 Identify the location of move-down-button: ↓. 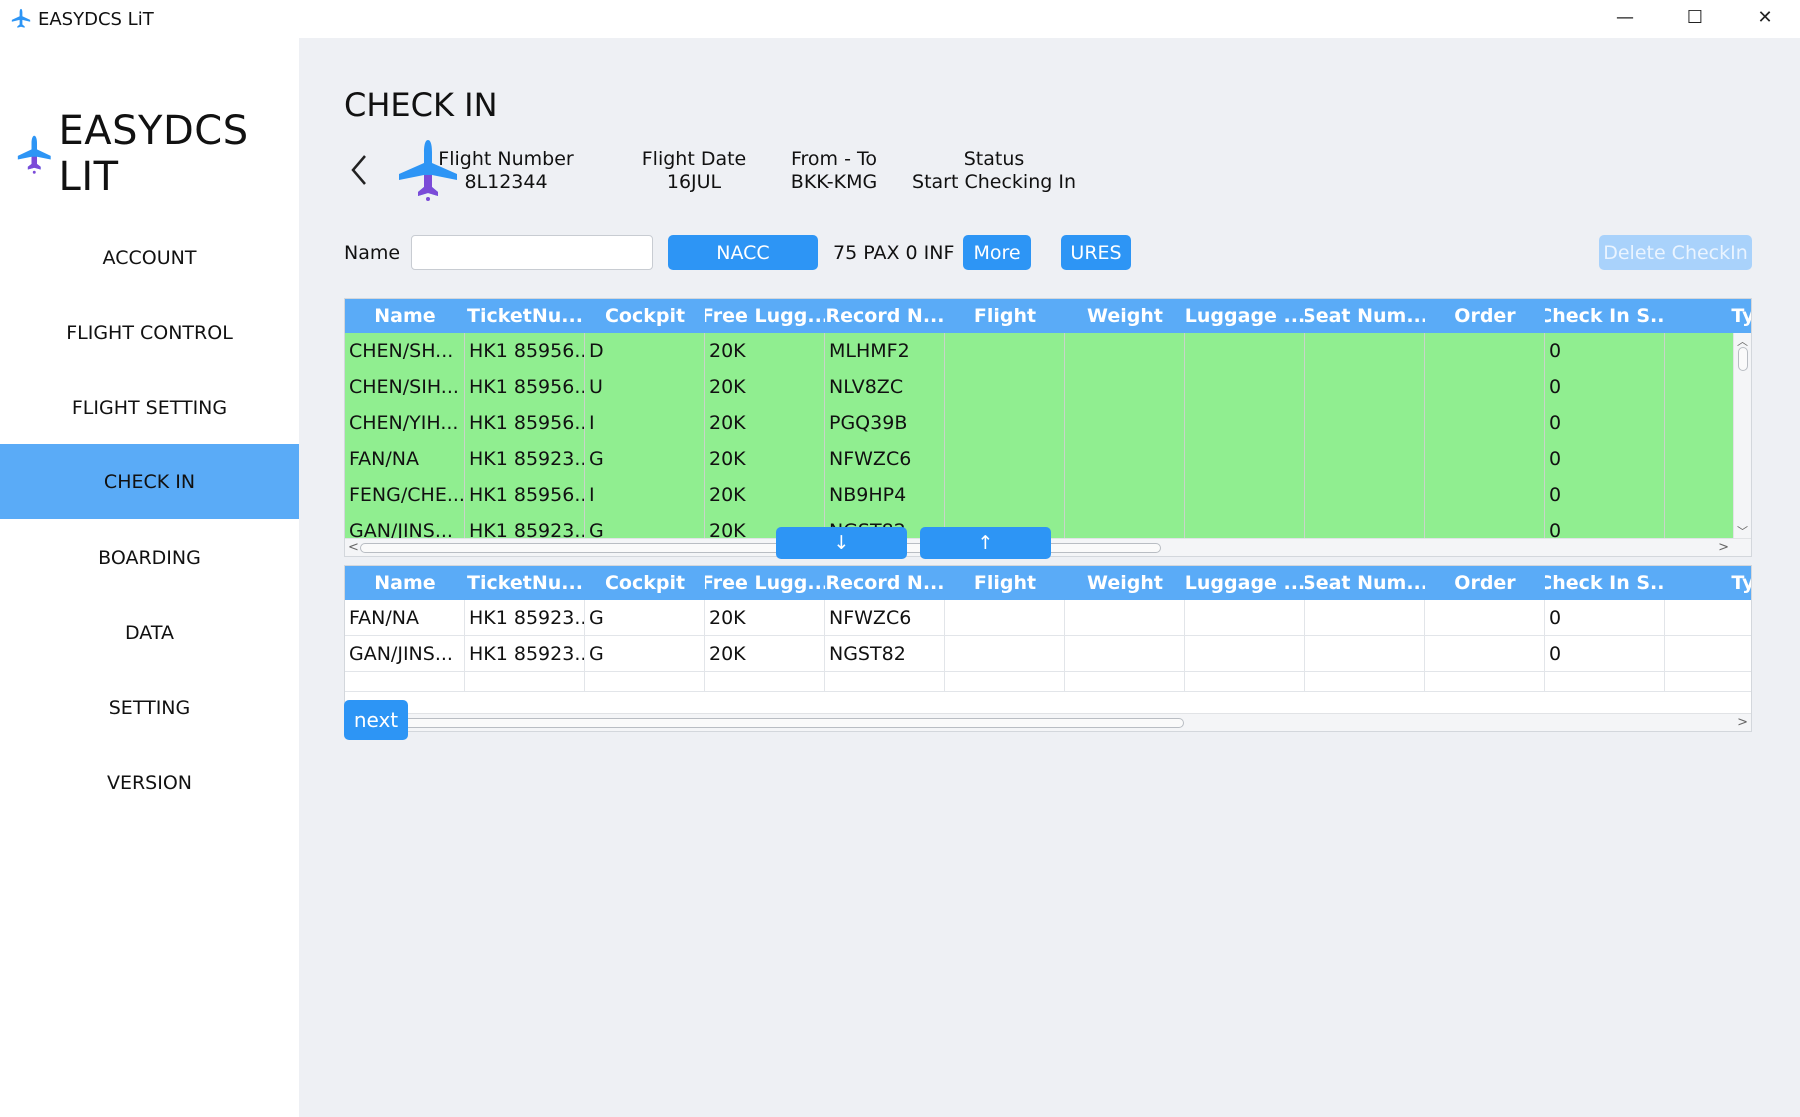
(841, 543).